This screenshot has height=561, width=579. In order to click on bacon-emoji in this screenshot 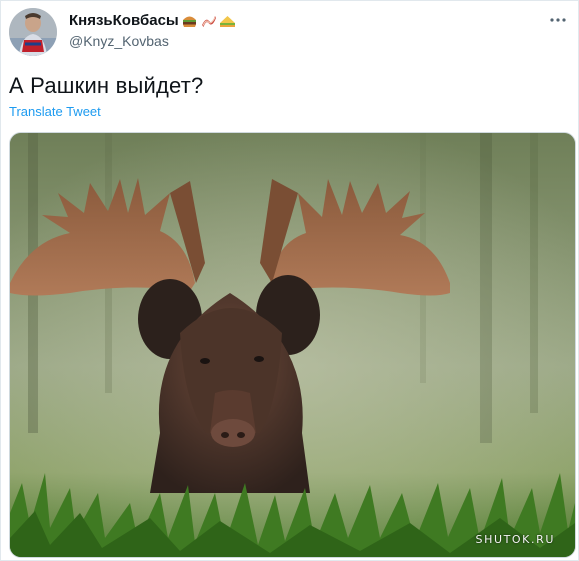, I will do `click(208, 21)`.